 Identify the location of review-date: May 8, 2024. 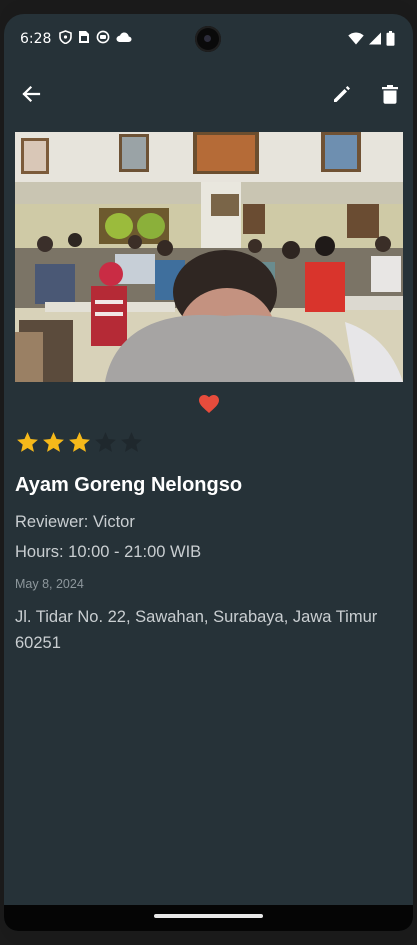
(49, 584).